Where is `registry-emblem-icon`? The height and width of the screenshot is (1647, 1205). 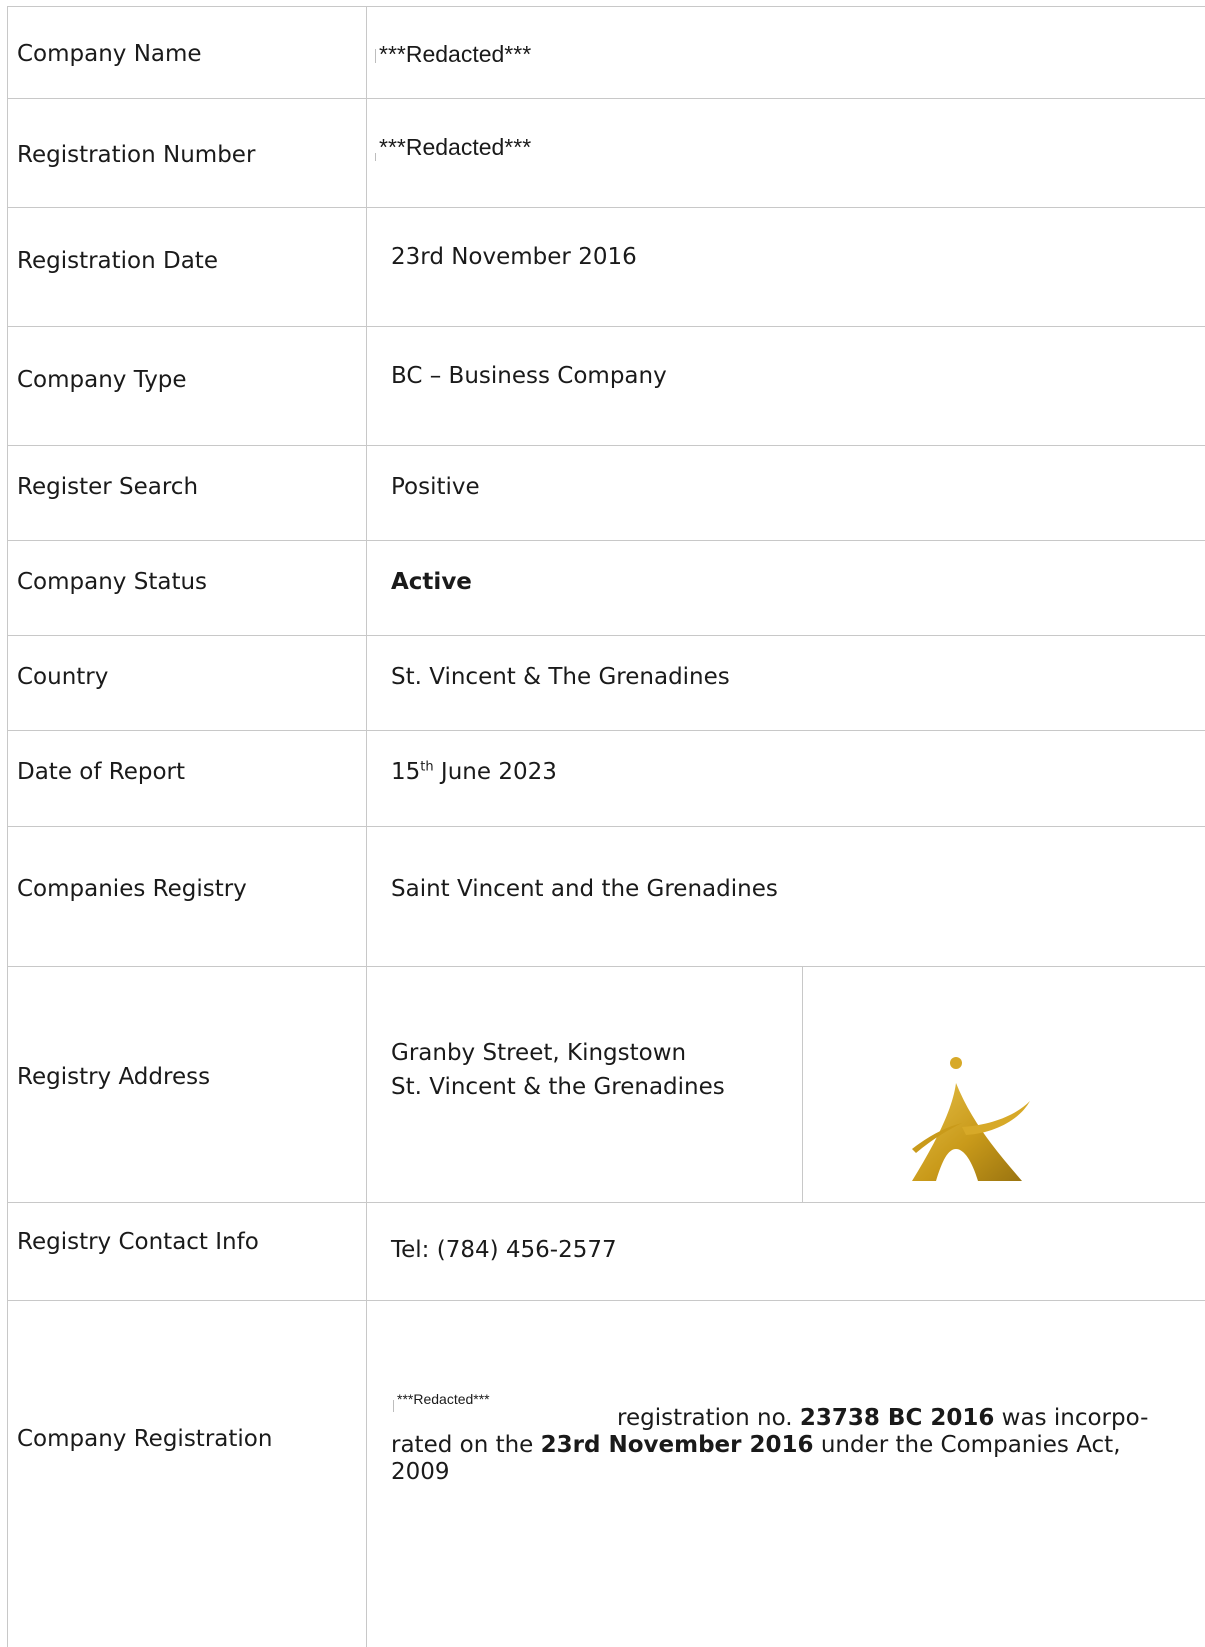 registry-emblem-icon is located at coordinates (971, 1119).